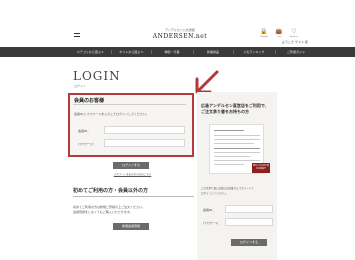 The width and height of the screenshot is (355, 260). What do you see at coordinates (249, 242) in the screenshot?
I see `store-login-button: ログインする` at bounding box center [249, 242].